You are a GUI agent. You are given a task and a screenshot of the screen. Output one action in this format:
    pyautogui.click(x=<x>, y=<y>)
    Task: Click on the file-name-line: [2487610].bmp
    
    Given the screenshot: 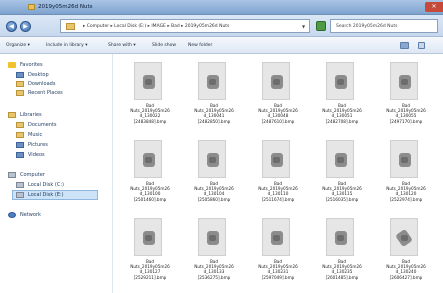 What is the action you would take?
    pyautogui.click(x=278, y=121)
    